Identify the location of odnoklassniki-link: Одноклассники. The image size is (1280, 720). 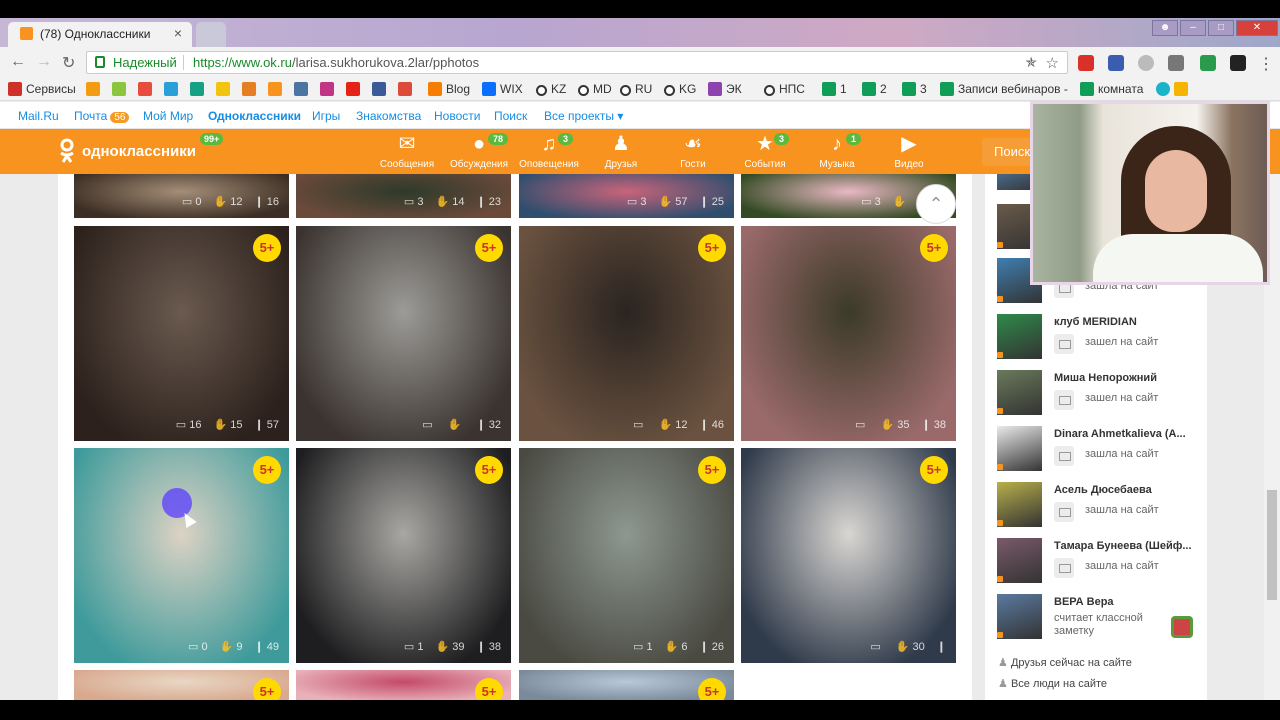
(254, 116).